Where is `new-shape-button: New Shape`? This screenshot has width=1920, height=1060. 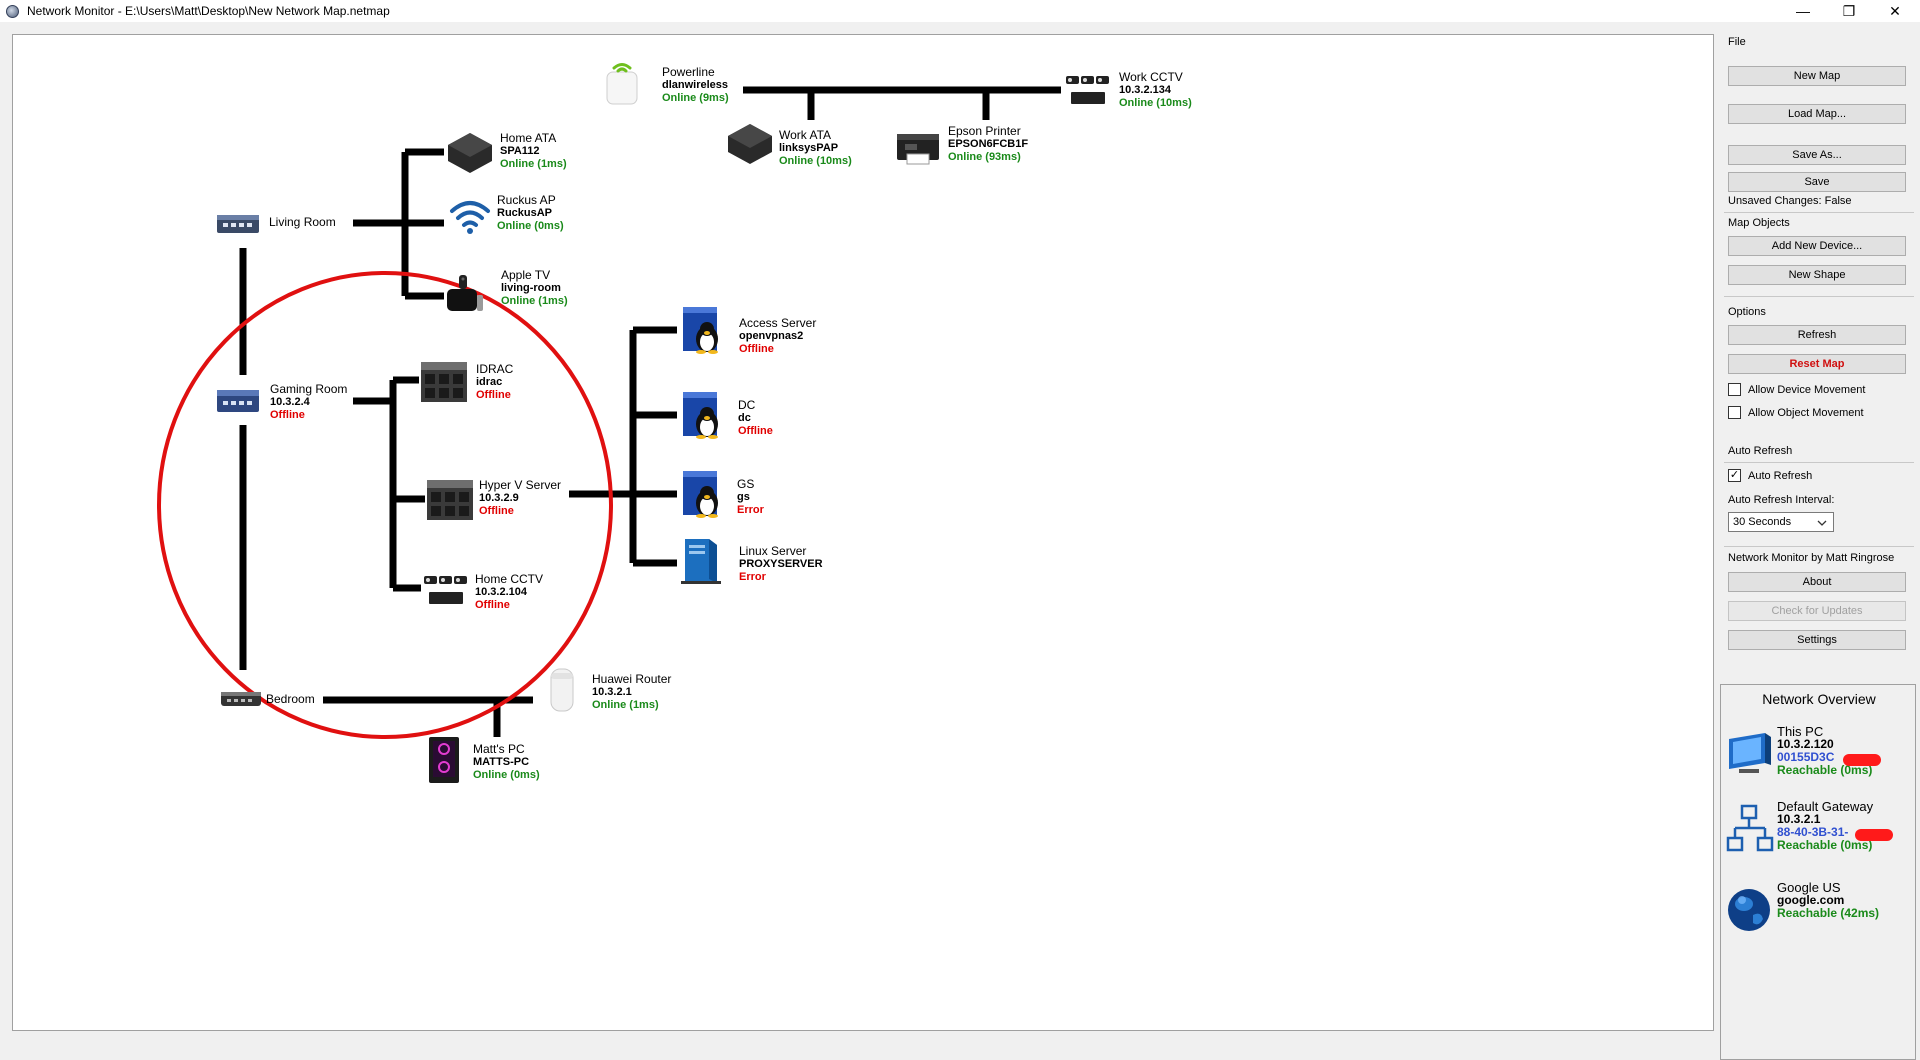
new-shape-button: New Shape is located at coordinates (1817, 275).